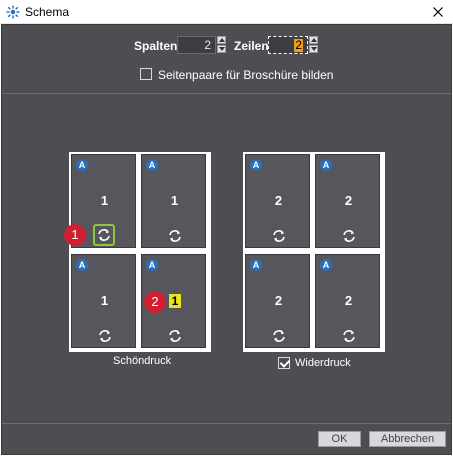 The image size is (453, 456). Describe the element at coordinates (221, 40) in the screenshot. I see `spalten-up-button` at that location.